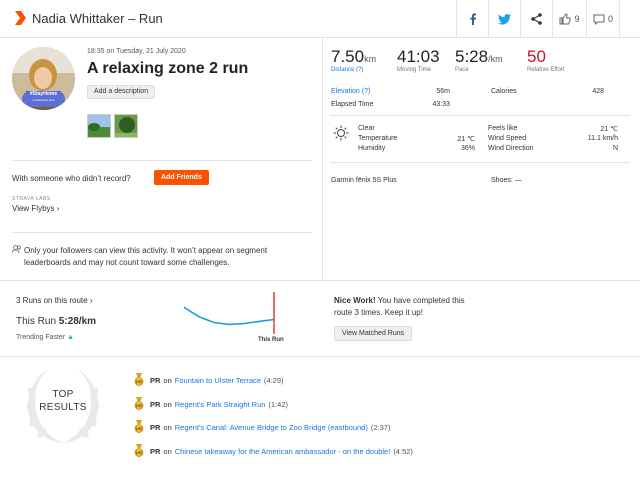 The height and width of the screenshot is (486, 640). What do you see at coordinates (480, 162) in the screenshot?
I see `weather-divider` at bounding box center [480, 162].